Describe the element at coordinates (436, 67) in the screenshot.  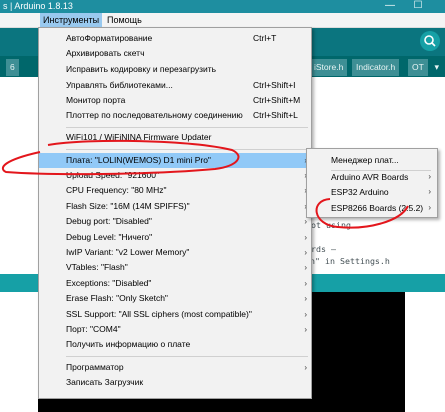
I see `tabs-menu-arrow: ▾` at that location.